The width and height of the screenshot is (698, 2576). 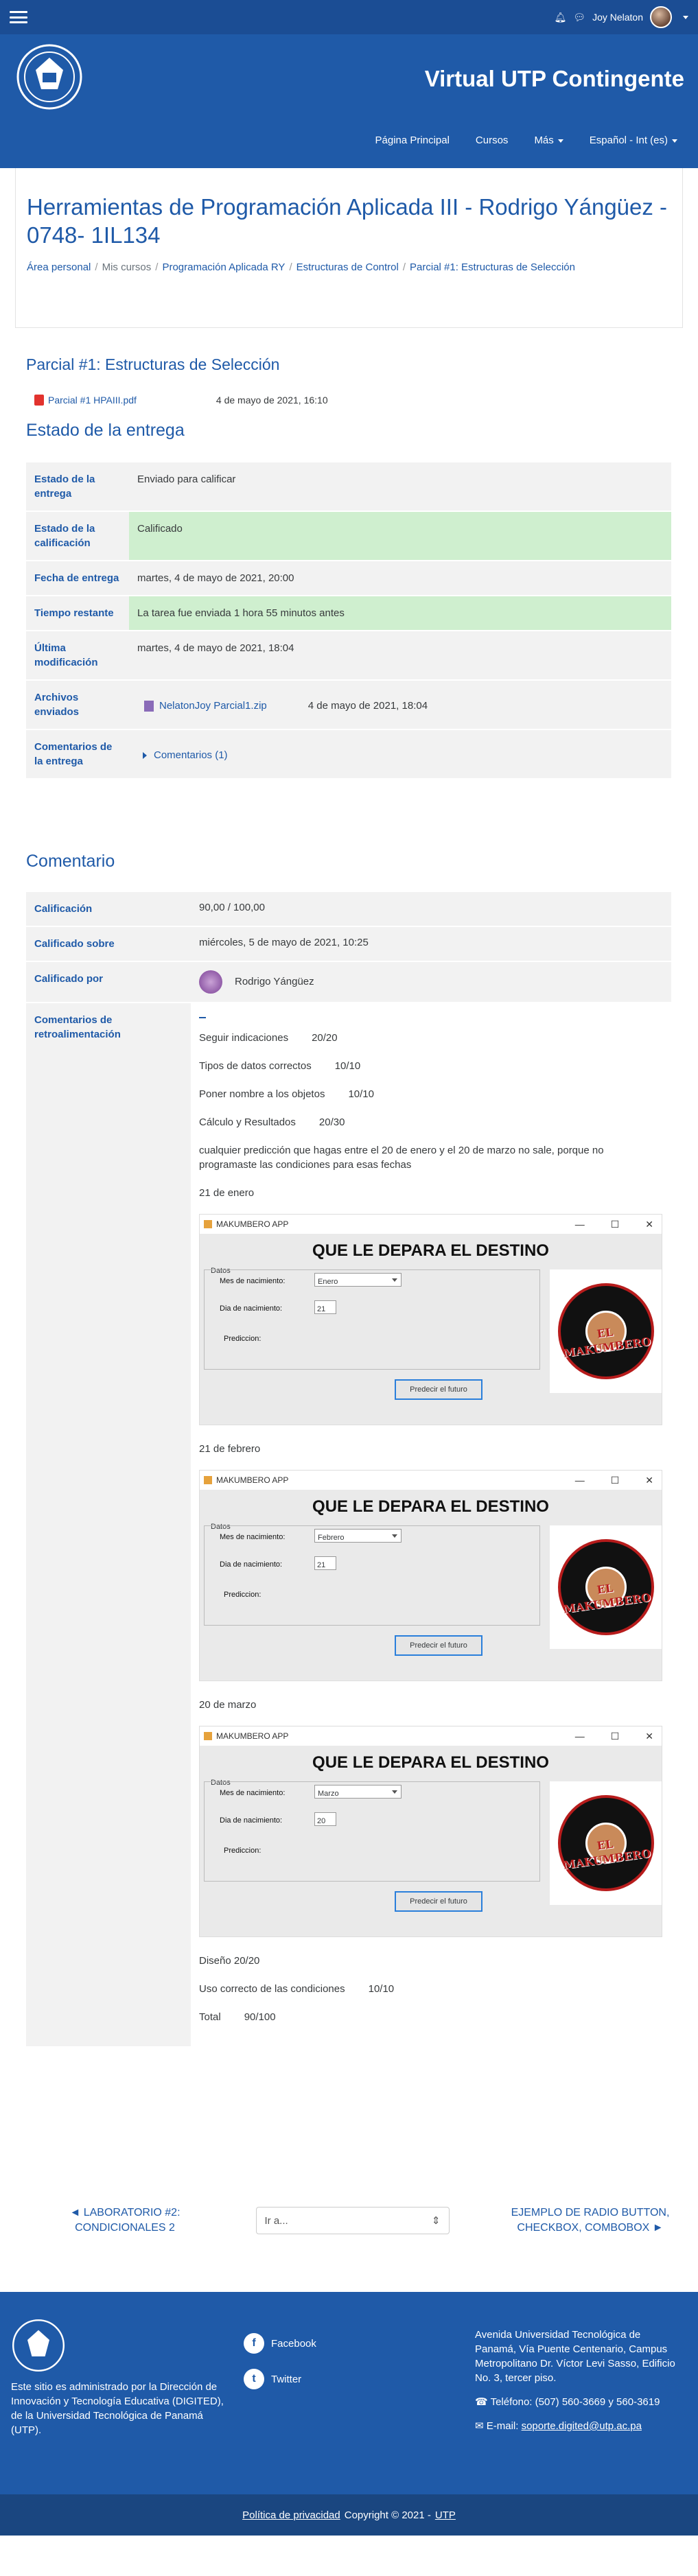 What do you see at coordinates (431, 1066) in the screenshot?
I see `feedback-item: Tipos de datos correctos 10/10` at bounding box center [431, 1066].